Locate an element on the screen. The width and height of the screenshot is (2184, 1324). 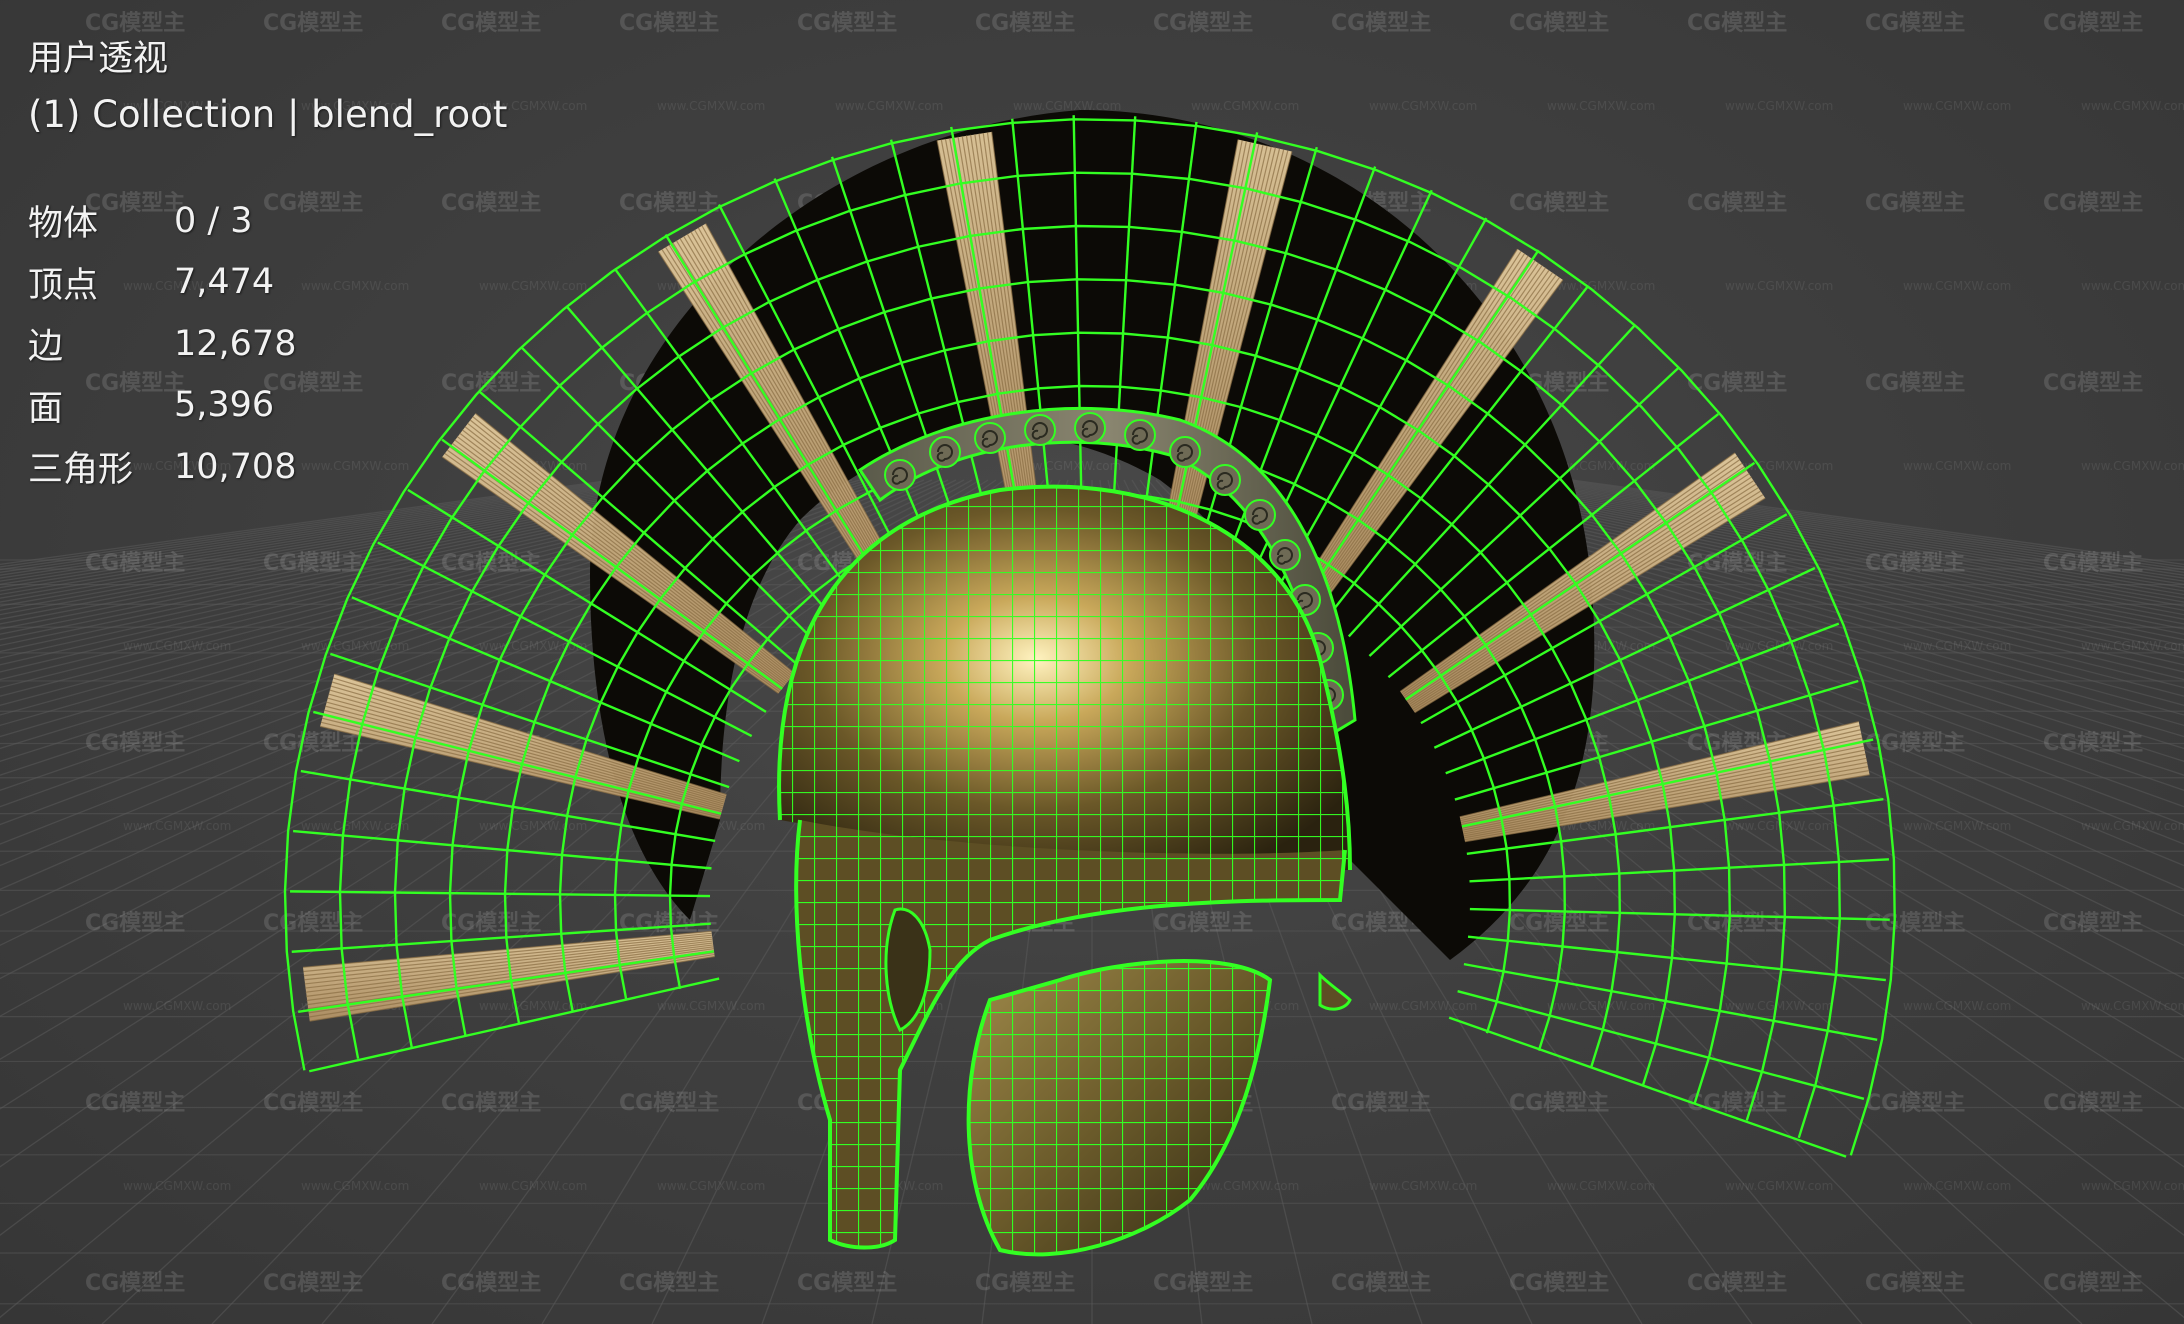
collection-label: (1) Collection | blend_root is located at coordinates (268, 114).